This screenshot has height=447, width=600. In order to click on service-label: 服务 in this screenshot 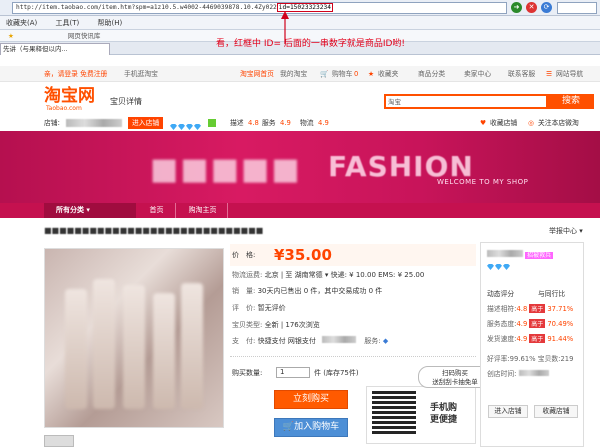, I will do `click(269, 123)`.